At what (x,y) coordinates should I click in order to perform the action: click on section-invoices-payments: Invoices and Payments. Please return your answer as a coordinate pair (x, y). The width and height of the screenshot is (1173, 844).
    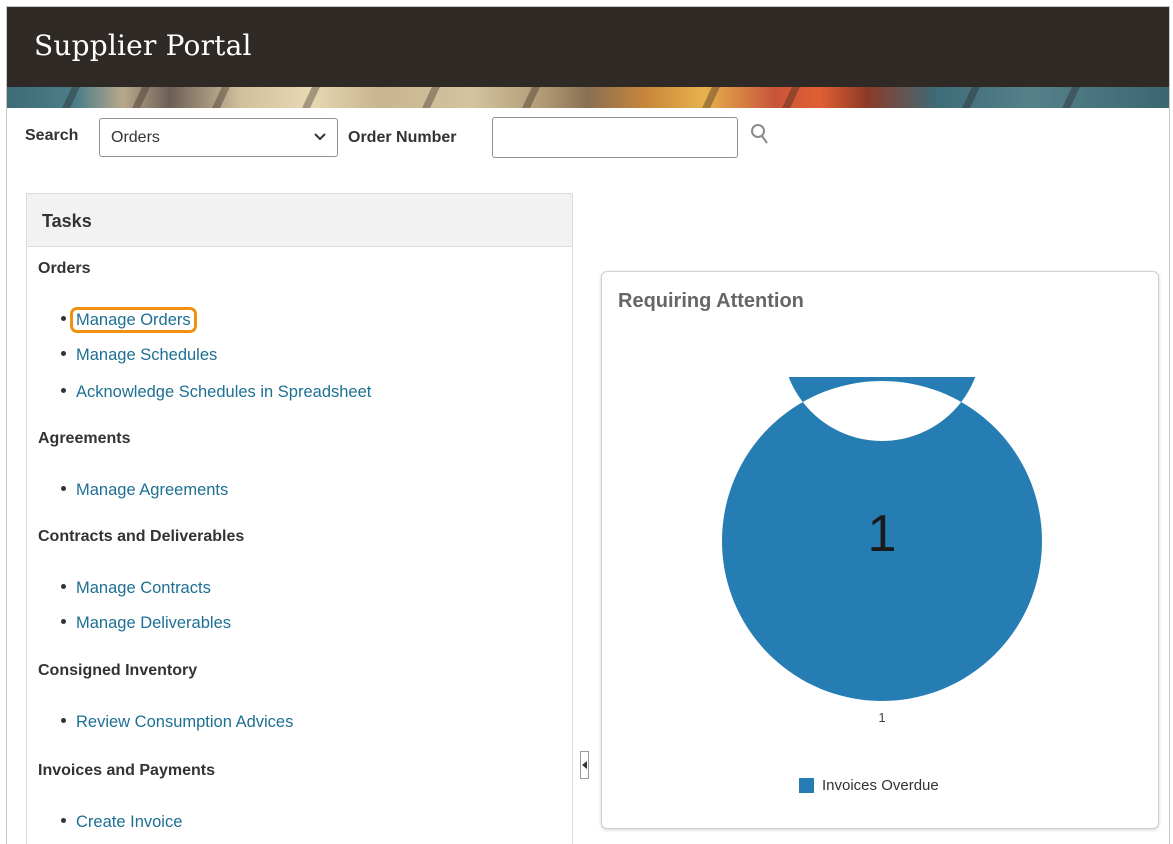
    Looking at the image, I should click on (126, 770).